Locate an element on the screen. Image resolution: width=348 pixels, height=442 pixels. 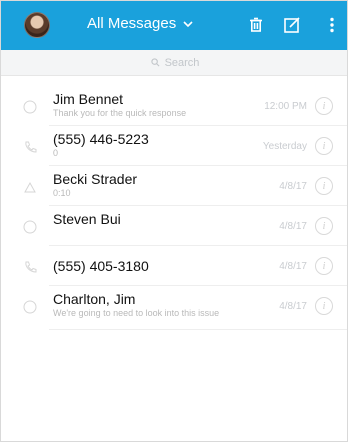
more-vert-icon is located at coordinates (332, 25).